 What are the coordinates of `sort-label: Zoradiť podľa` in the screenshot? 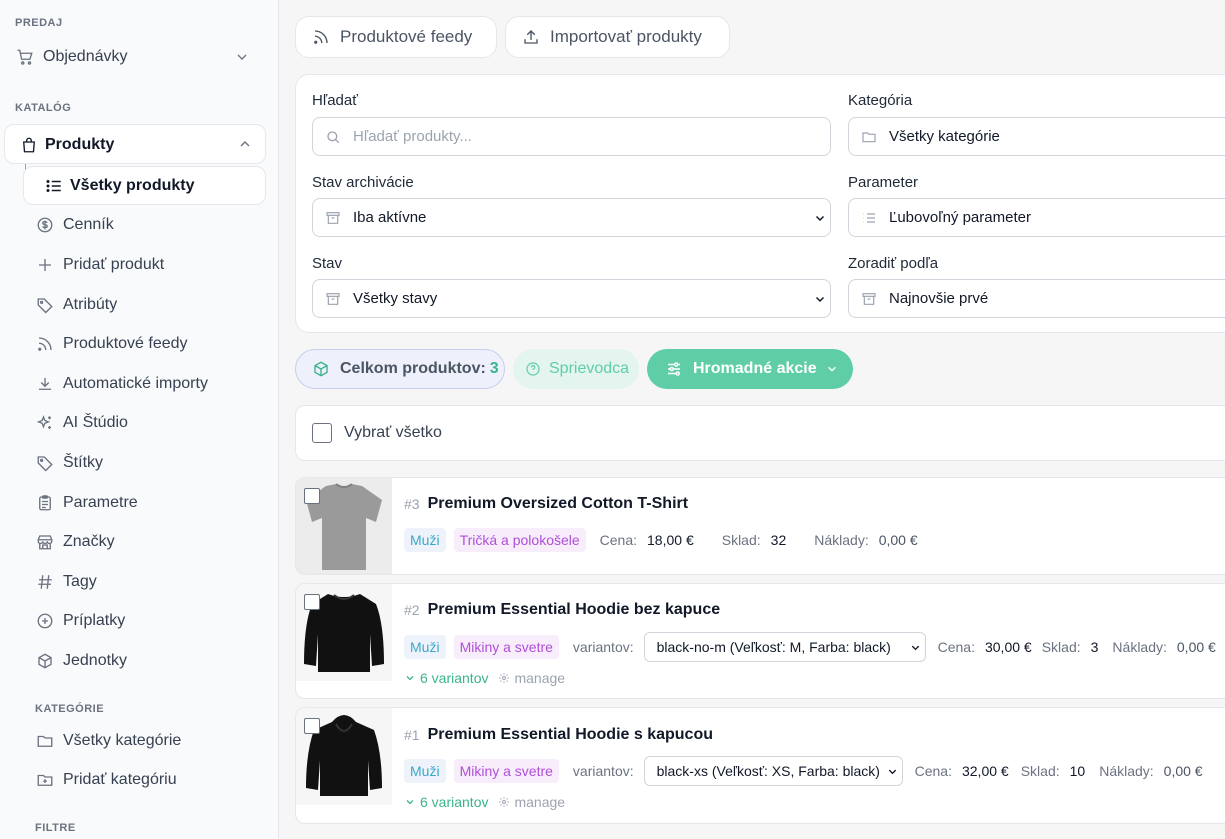 It's located at (893, 263).